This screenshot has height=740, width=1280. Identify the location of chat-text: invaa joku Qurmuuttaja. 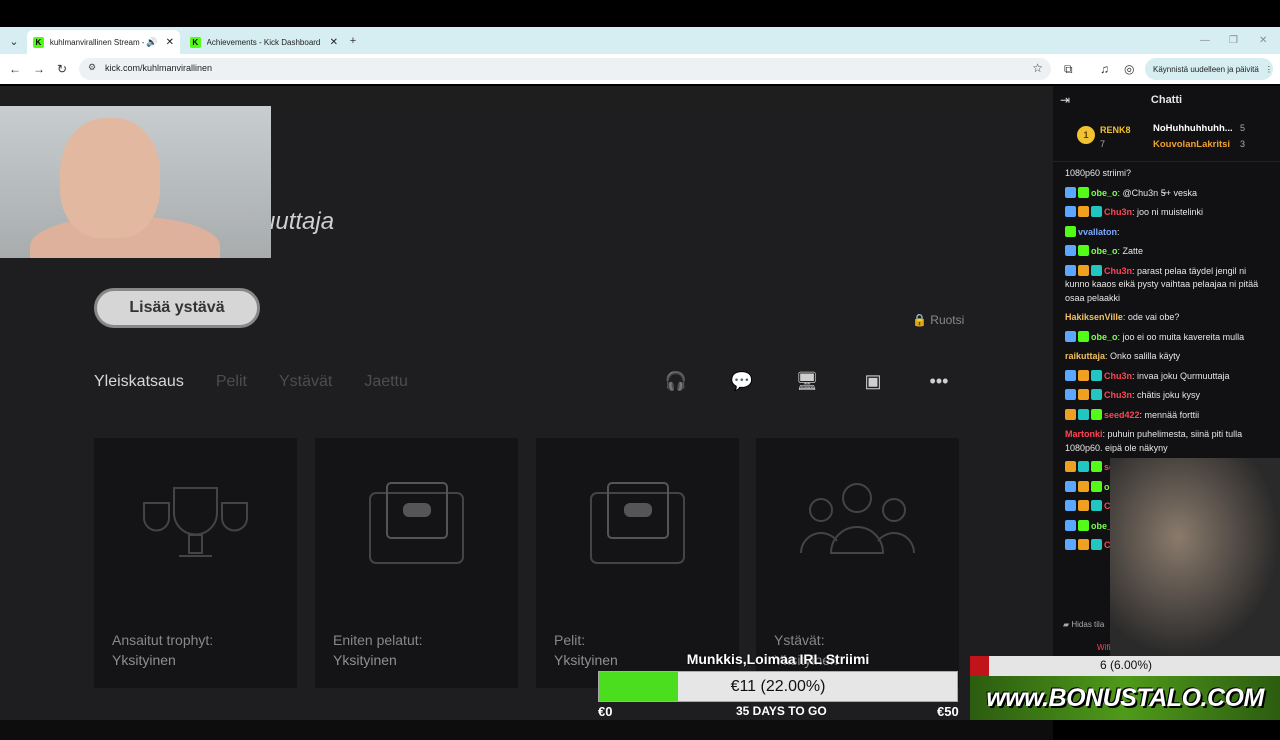
(1183, 375).